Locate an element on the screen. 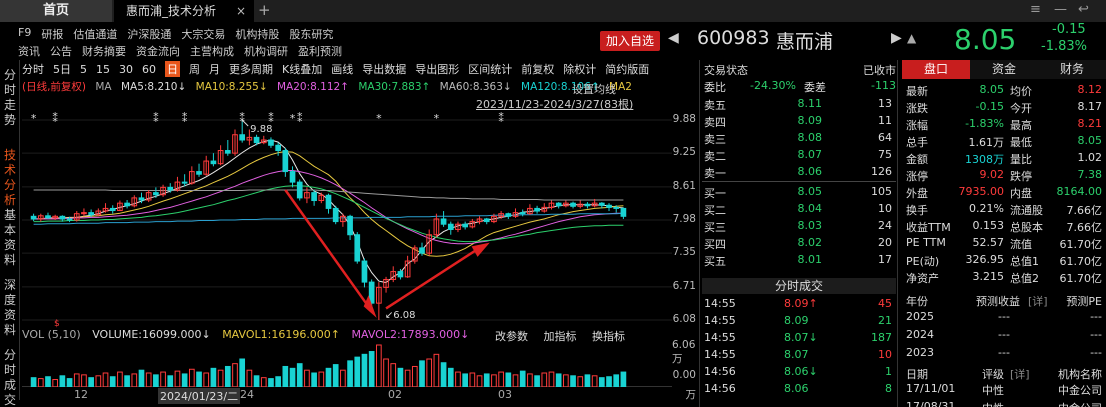 This screenshot has height=407, width=1106. toolbar-item: 画线 is located at coordinates (342, 69).